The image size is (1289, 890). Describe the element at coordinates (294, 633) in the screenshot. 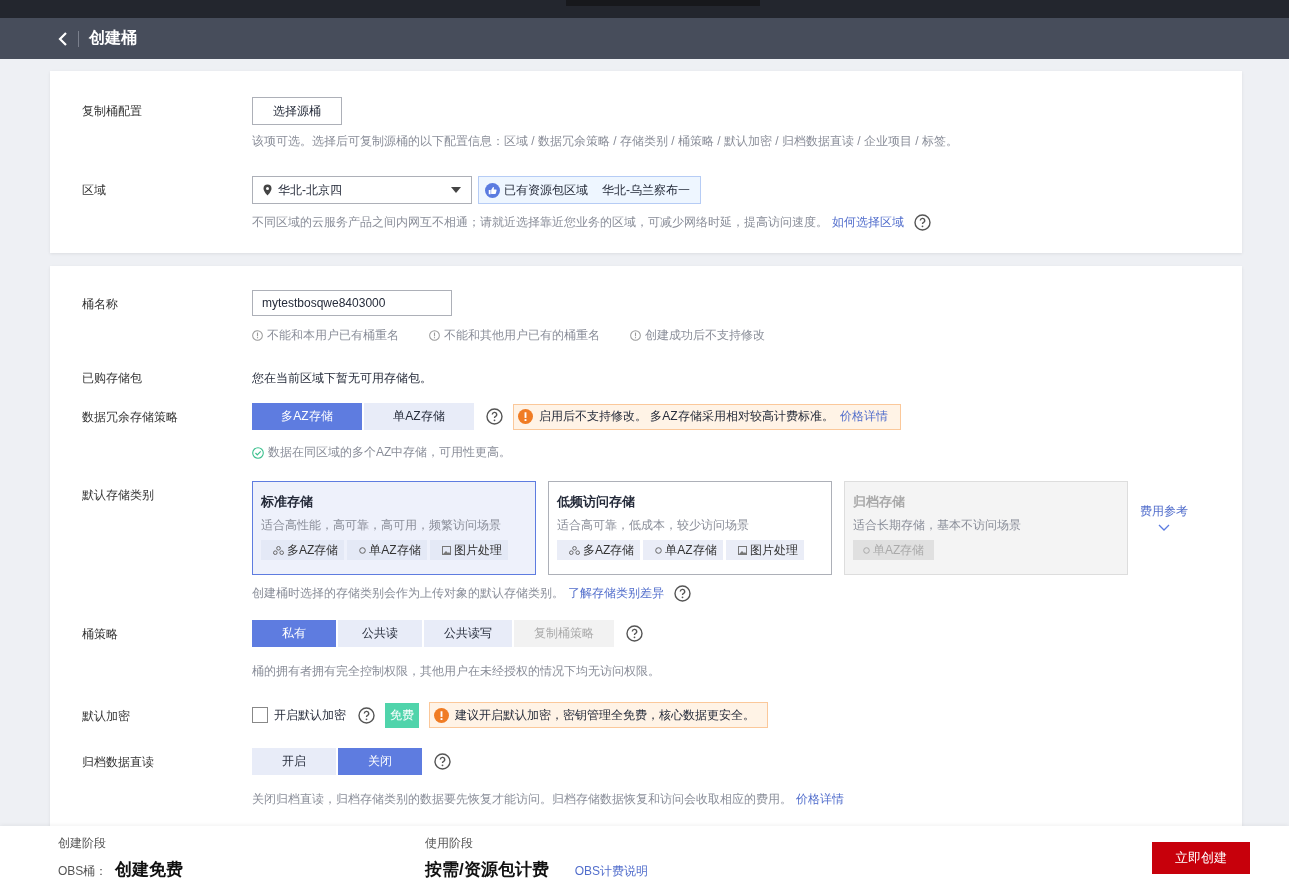

I see `option-button: 私有` at that location.